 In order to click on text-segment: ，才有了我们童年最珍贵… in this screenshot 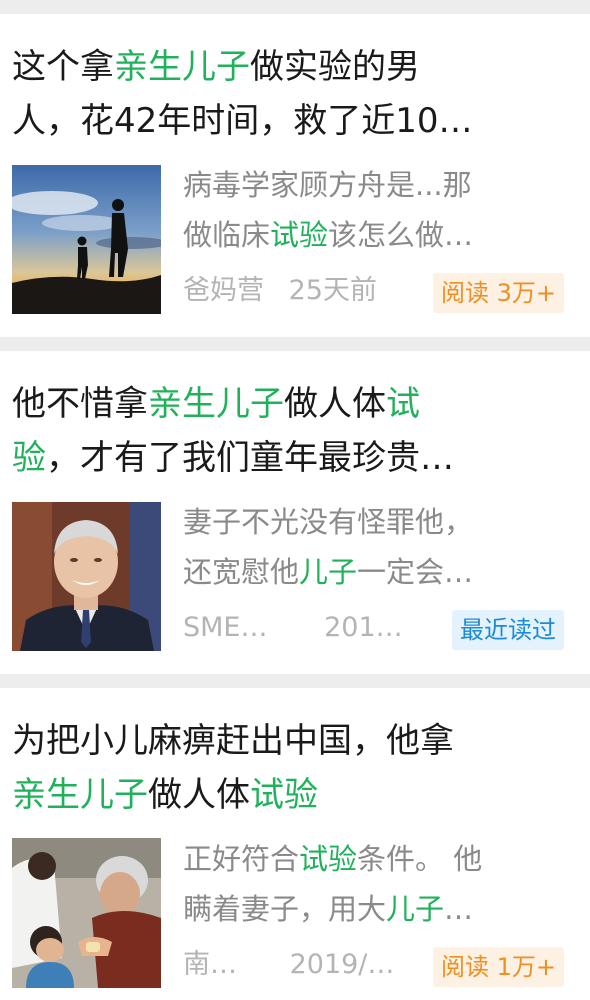, I will do `click(250, 458)`.